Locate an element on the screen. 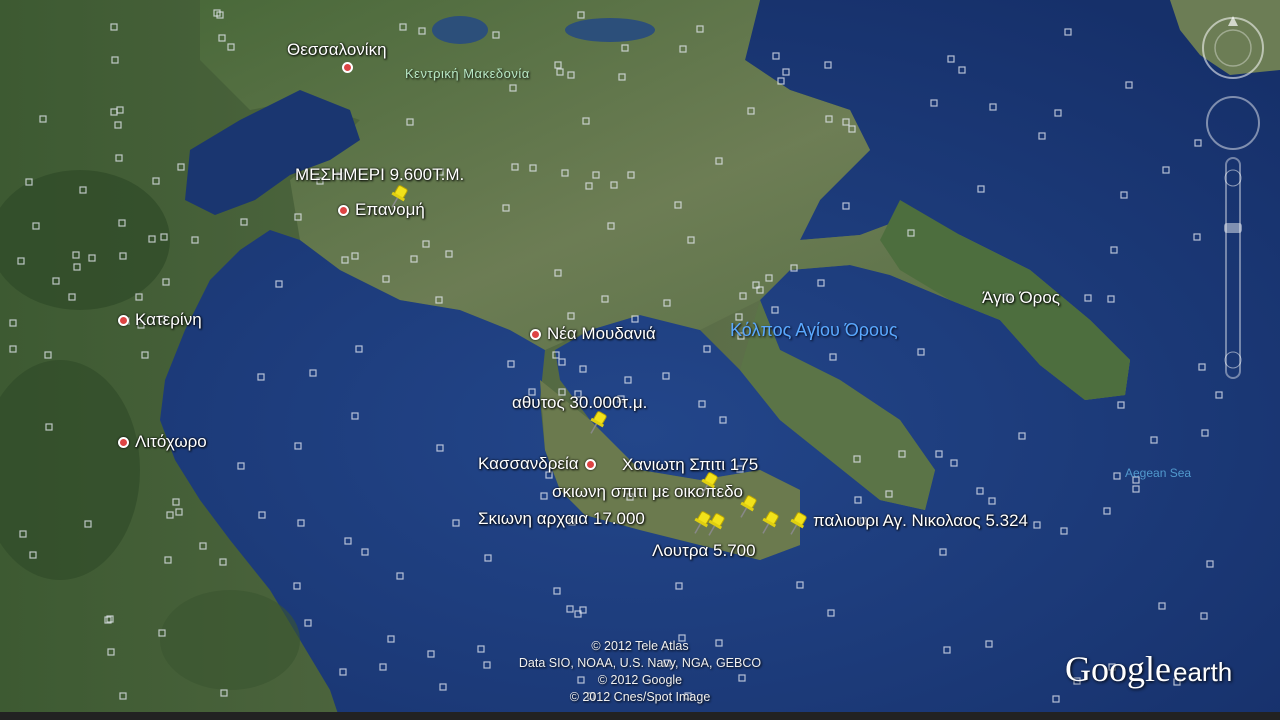  place-label: Θεσσαλονίκη is located at coordinates (337, 49).